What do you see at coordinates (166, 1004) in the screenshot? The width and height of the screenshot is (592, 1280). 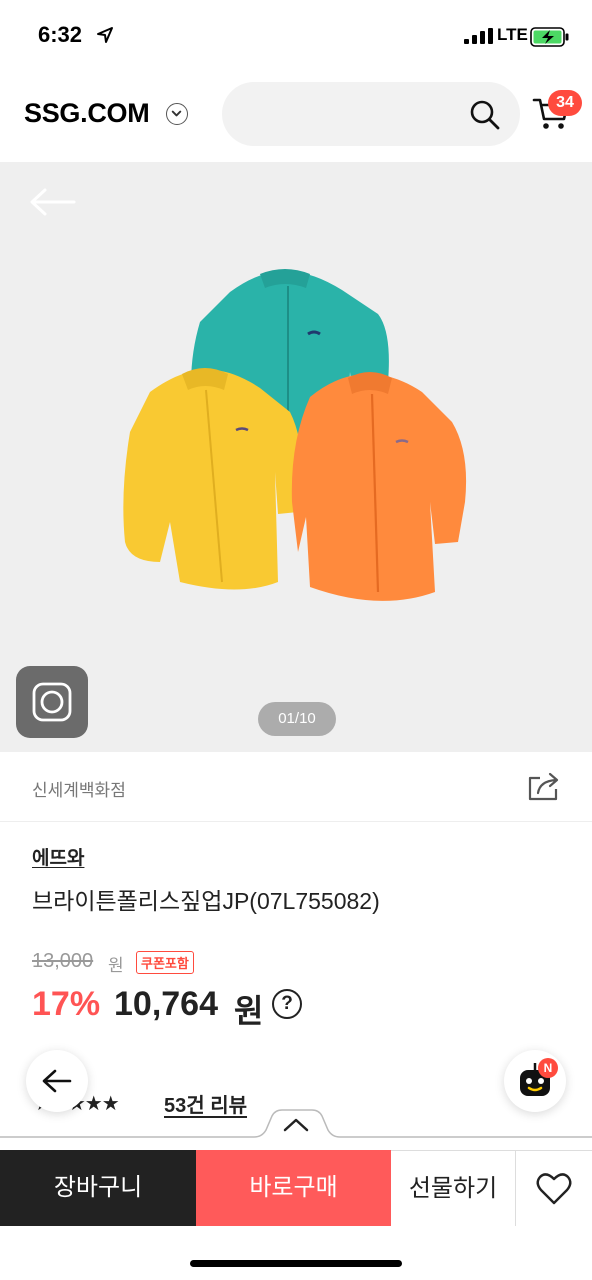 I see `sale-price: 10,764` at bounding box center [166, 1004].